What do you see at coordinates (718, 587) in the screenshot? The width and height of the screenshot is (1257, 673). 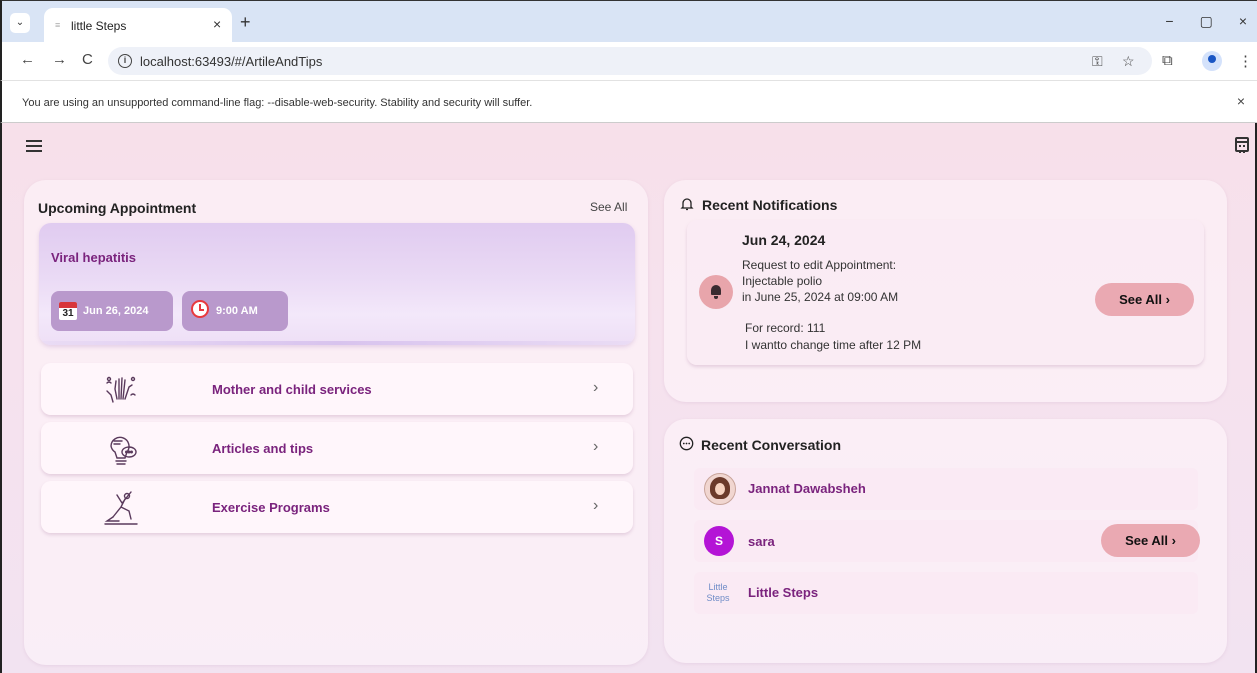 I see `logo-line: Little` at bounding box center [718, 587].